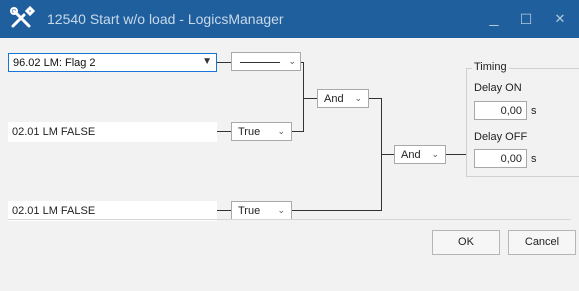 The height and width of the screenshot is (291, 579). I want to click on chevron-down-icon: ▼, so click(207, 61).